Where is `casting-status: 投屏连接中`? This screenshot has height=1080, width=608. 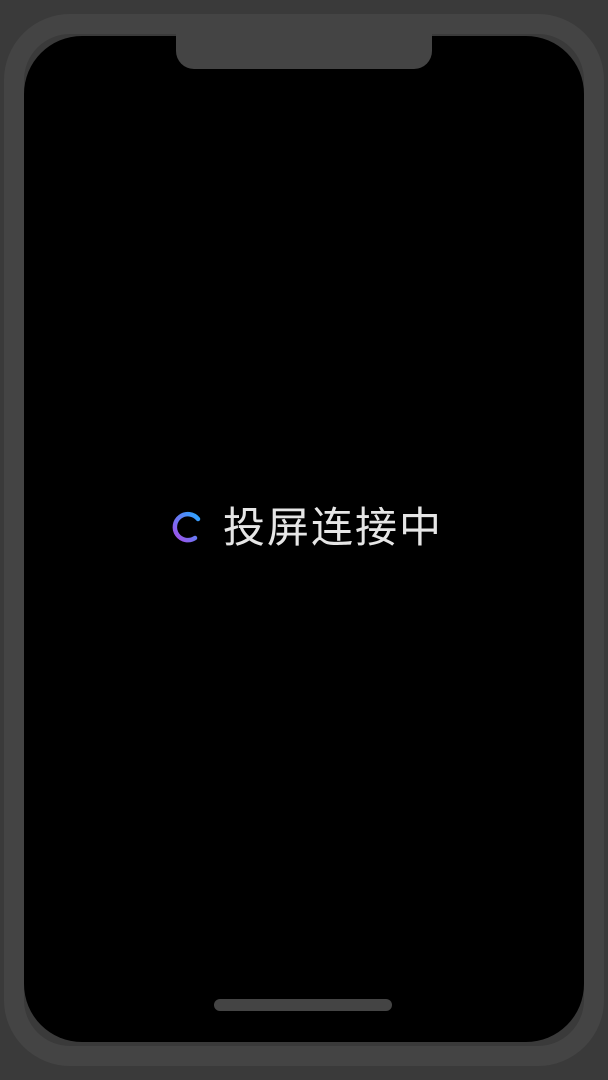 casting-status: 投屏连接中 is located at coordinates (307, 528).